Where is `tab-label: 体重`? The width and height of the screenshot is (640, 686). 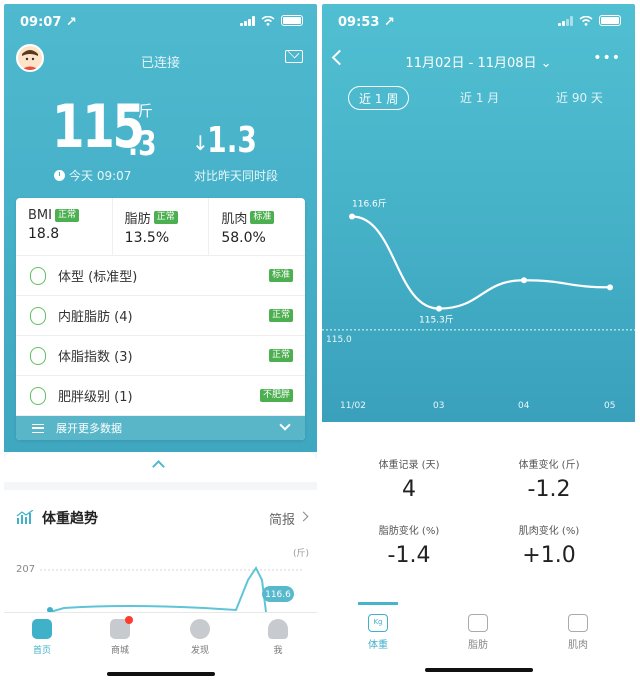 tab-label: 体重 is located at coordinates (378, 645).